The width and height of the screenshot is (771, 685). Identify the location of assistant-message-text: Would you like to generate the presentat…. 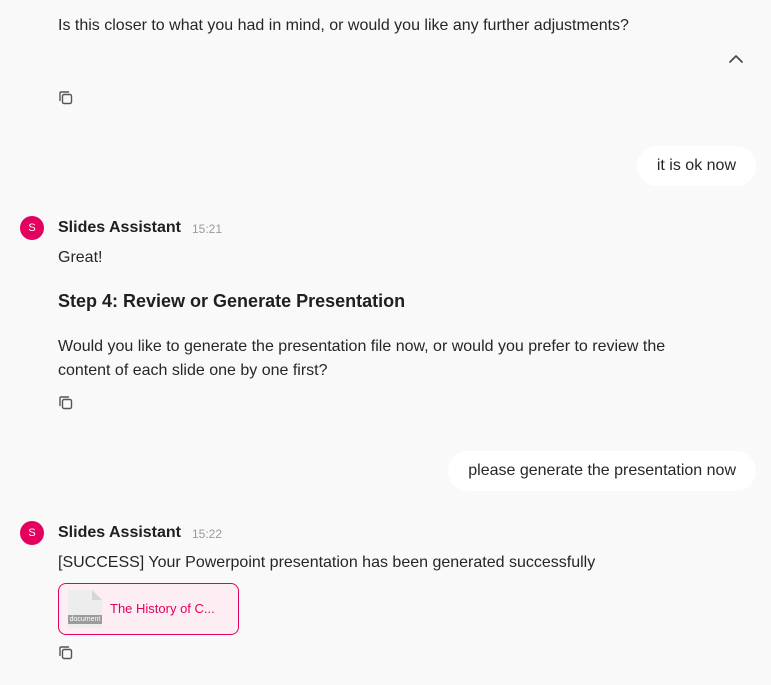
(362, 346).